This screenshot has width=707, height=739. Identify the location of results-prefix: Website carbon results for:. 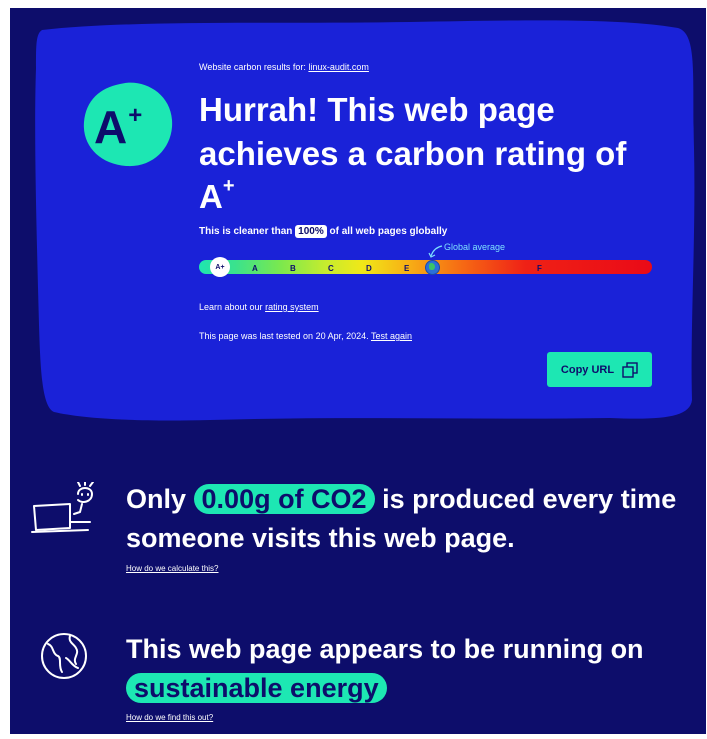
(252, 67).